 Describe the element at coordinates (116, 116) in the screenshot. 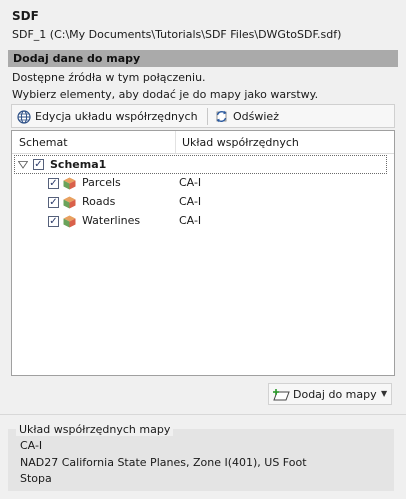

I see `edit-coordinate-system-label: Edycja układu współrzędnych` at that location.